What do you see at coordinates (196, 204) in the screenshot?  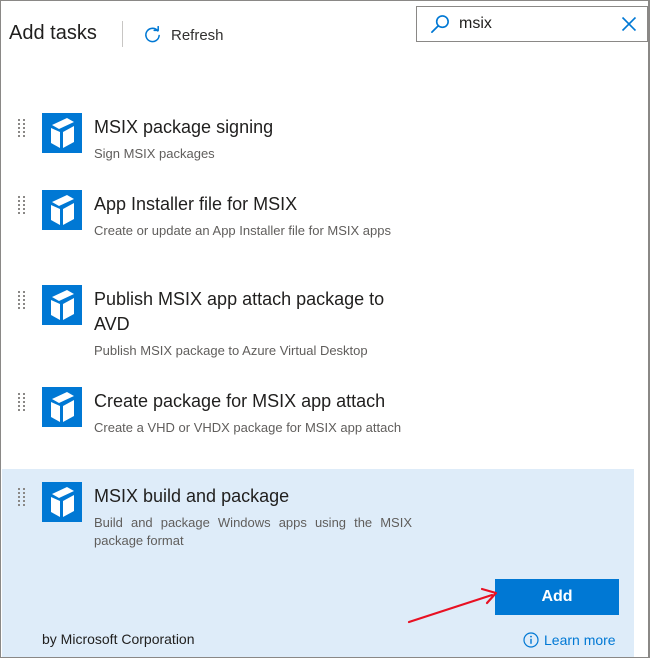 I see `task-name: App Installer file for MSIX` at bounding box center [196, 204].